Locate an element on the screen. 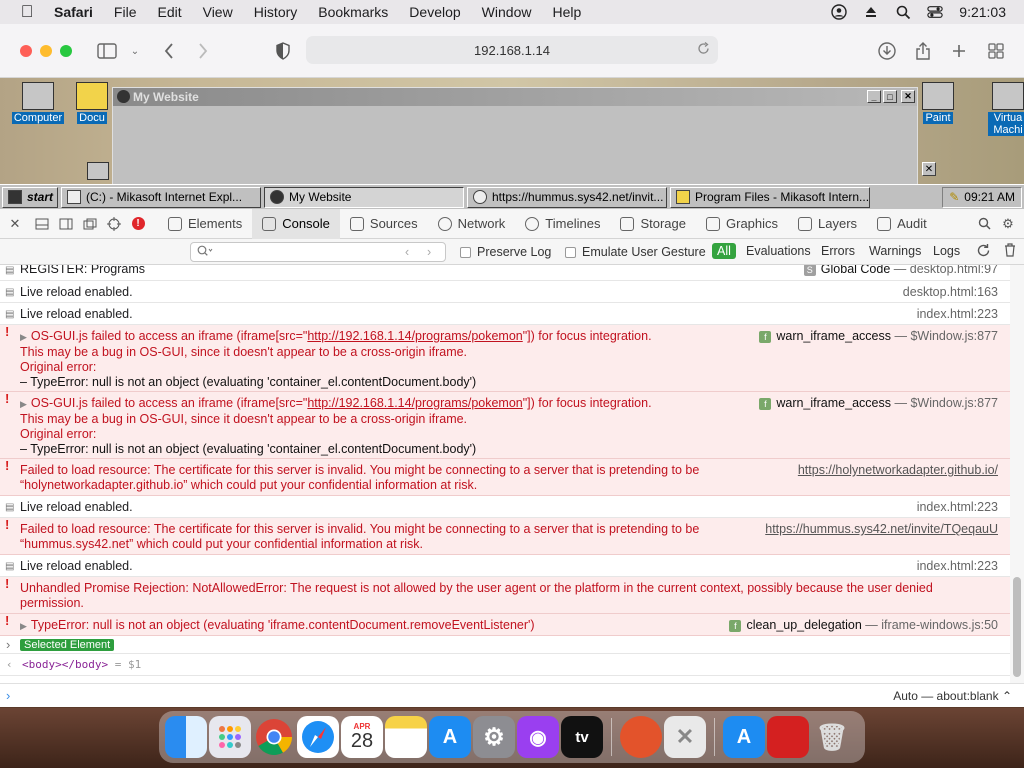 The width and height of the screenshot is (1024, 768). close-window-button is located at coordinates (26, 51).